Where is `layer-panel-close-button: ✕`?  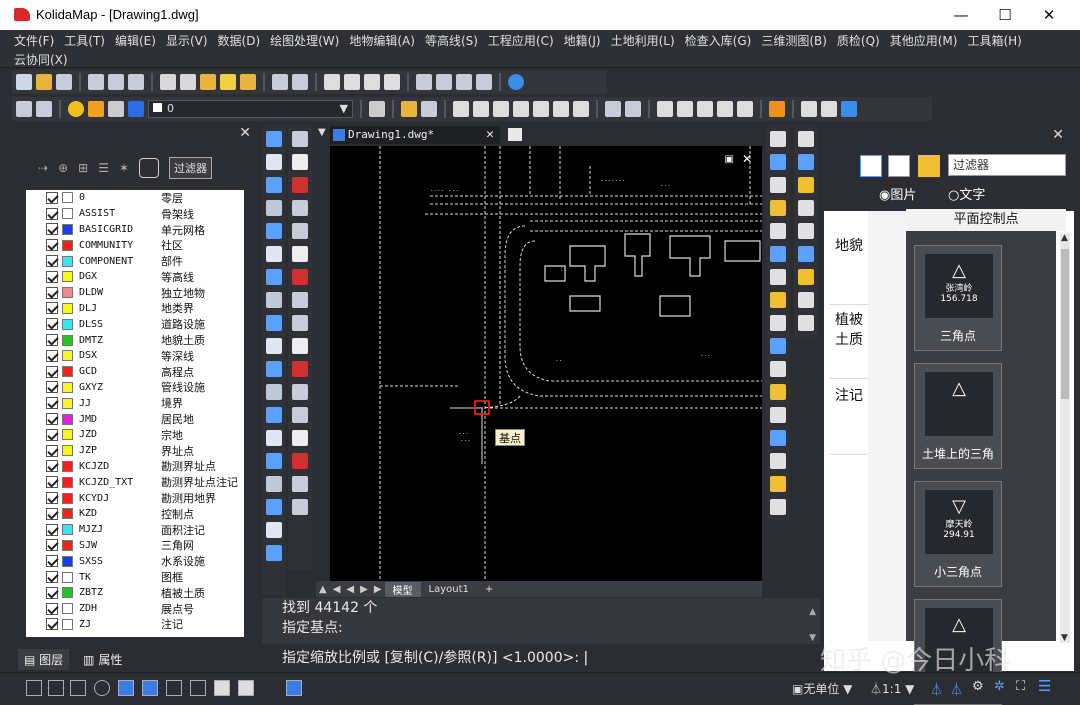
layer-panel-close-button: ✕ is located at coordinates (245, 133).